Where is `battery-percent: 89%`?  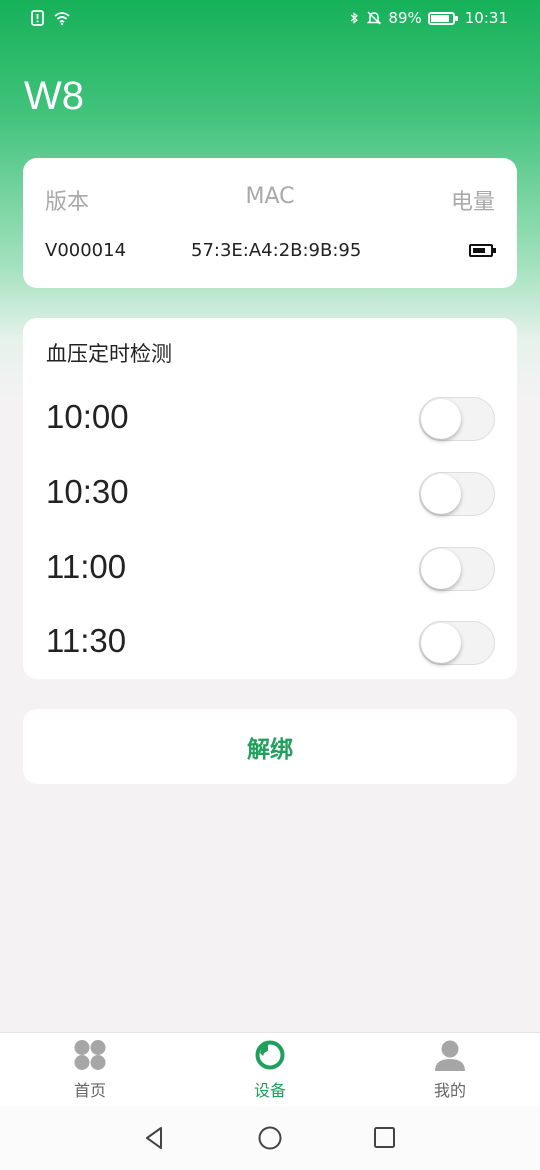 battery-percent: 89% is located at coordinates (405, 18).